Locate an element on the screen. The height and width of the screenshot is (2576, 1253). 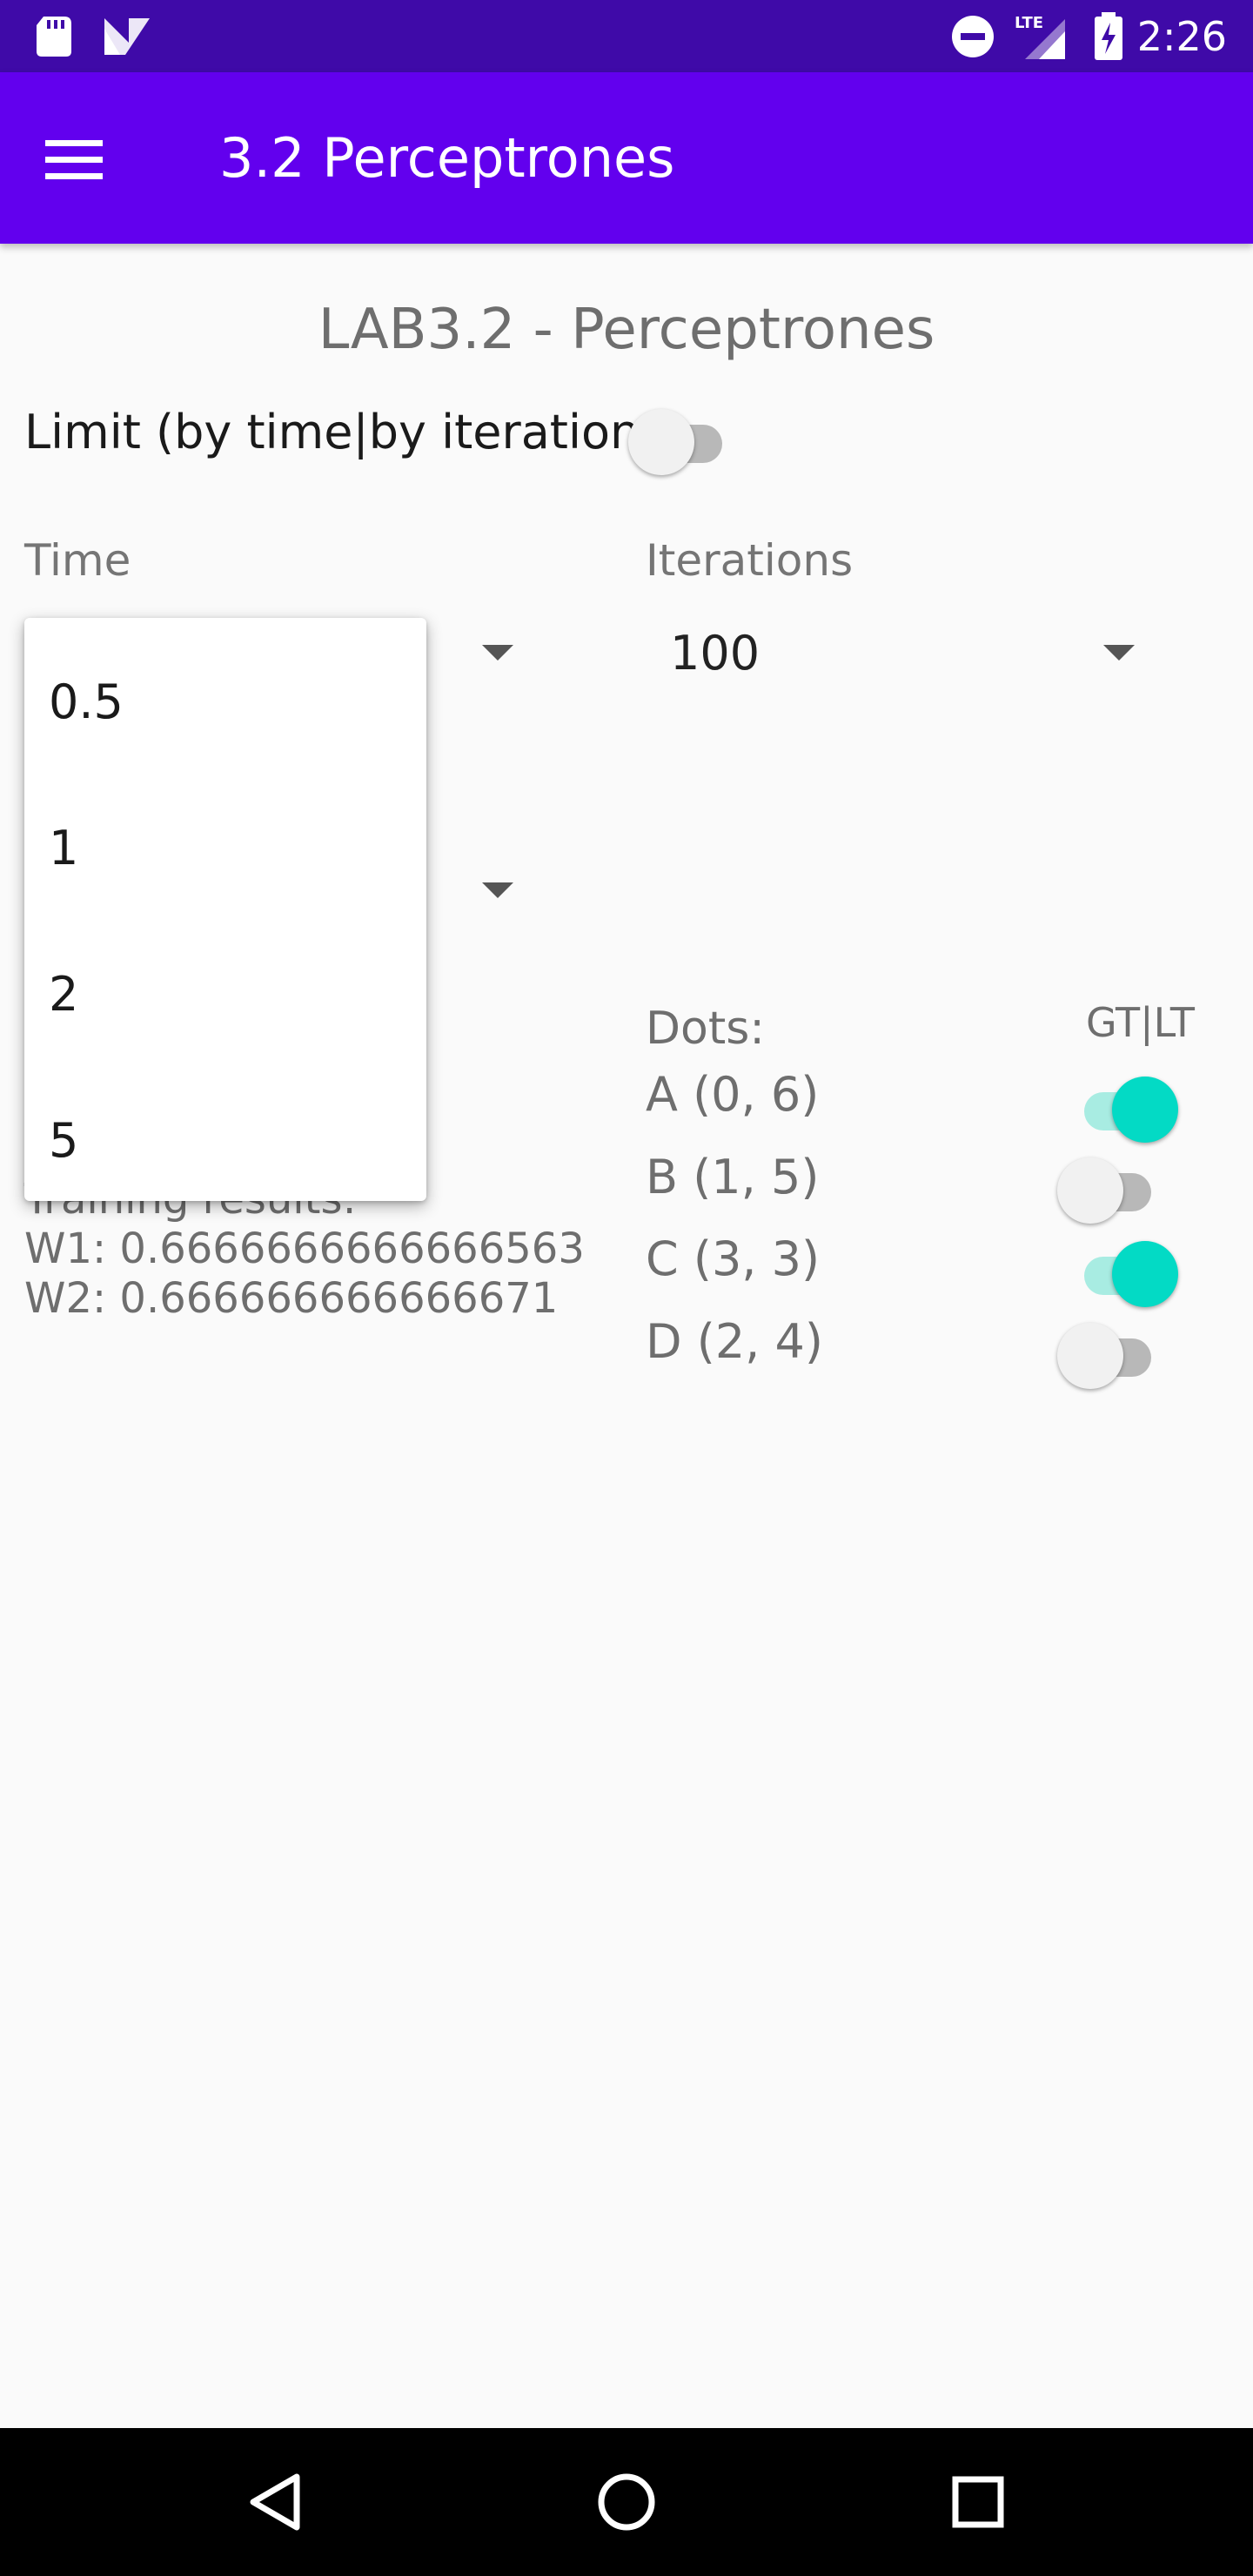
dot-a-label: A (0, 6) is located at coordinates (733, 1094).